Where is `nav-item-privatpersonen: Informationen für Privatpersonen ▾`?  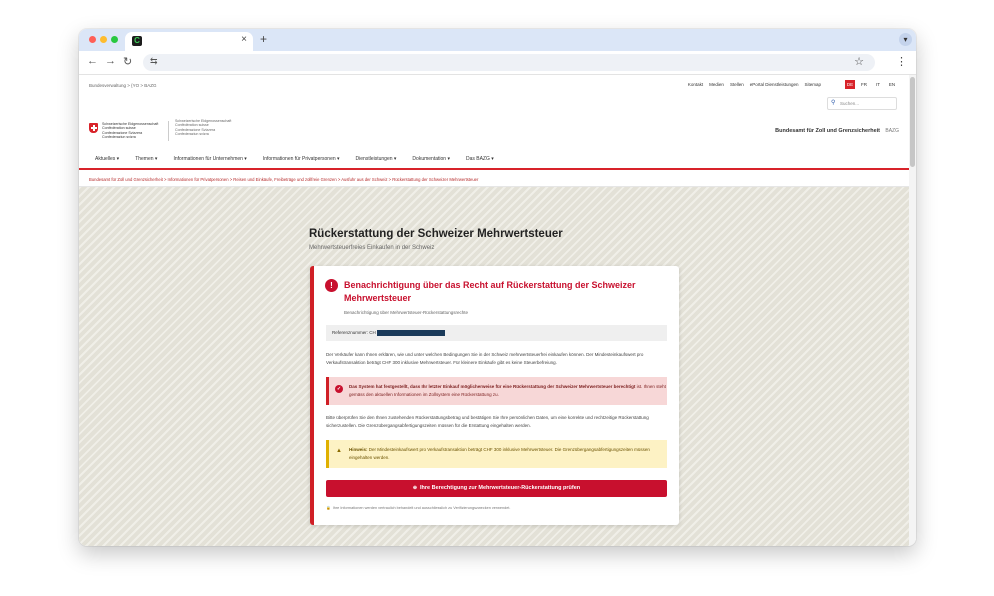 nav-item-privatpersonen: Informationen für Privatpersonen ▾ is located at coordinates (301, 163).